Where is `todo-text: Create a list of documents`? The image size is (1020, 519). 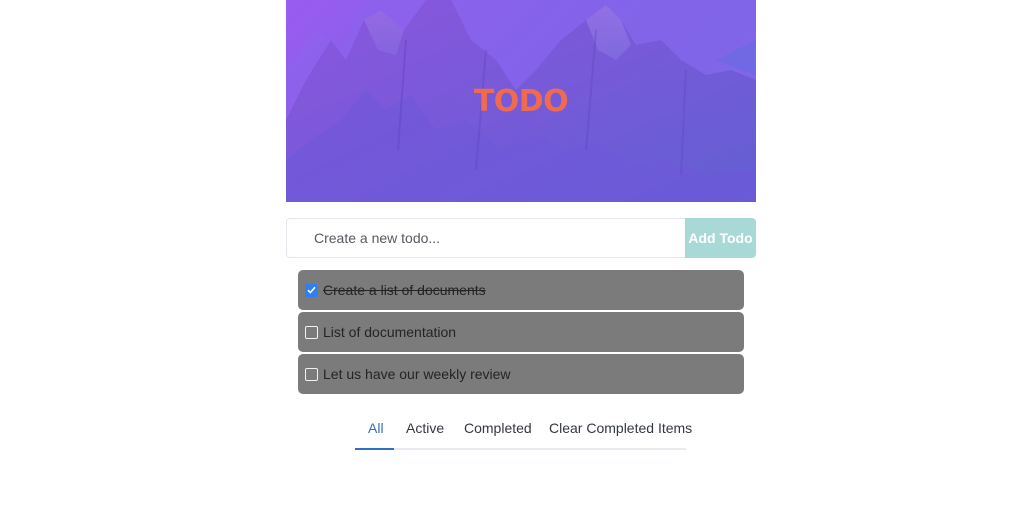 todo-text: Create a list of documents is located at coordinates (404, 290).